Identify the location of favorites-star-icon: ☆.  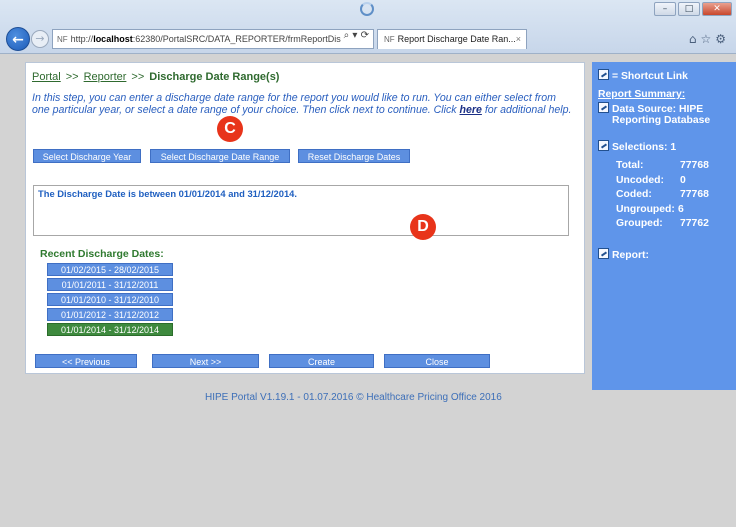
(707, 39).